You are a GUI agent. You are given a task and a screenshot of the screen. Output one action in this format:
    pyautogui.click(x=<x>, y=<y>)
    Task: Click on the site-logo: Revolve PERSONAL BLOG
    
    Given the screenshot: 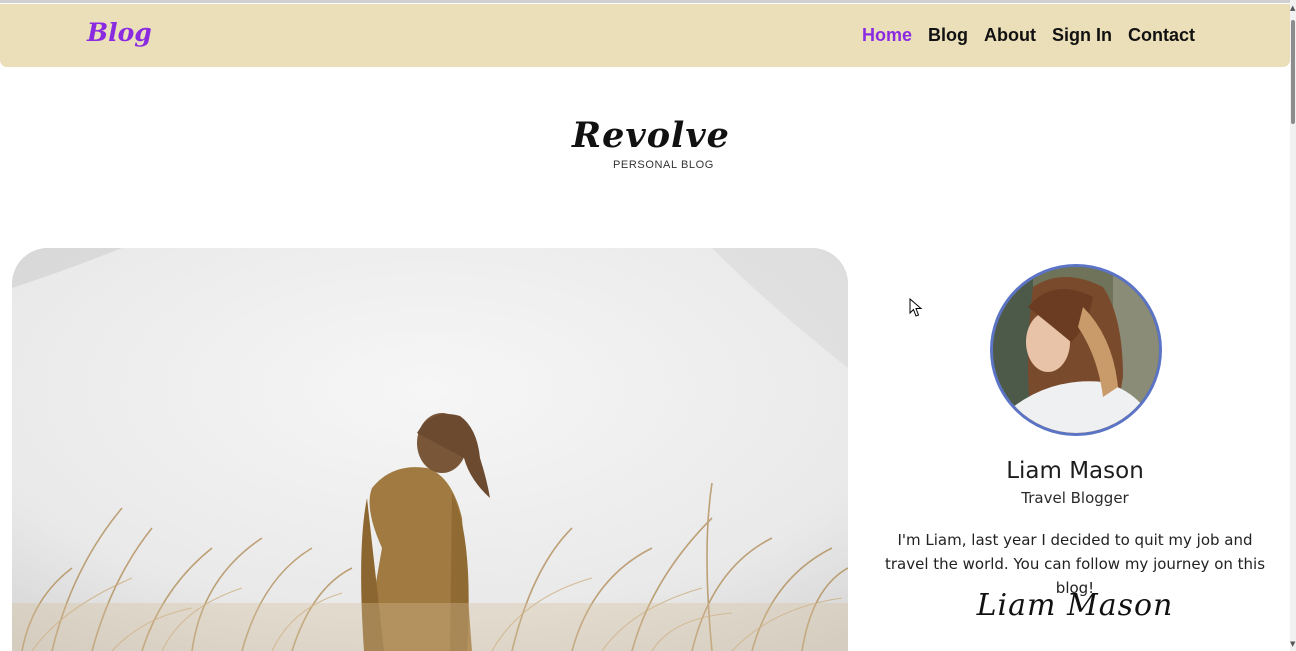 What is the action you would take?
    pyautogui.click(x=650, y=145)
    